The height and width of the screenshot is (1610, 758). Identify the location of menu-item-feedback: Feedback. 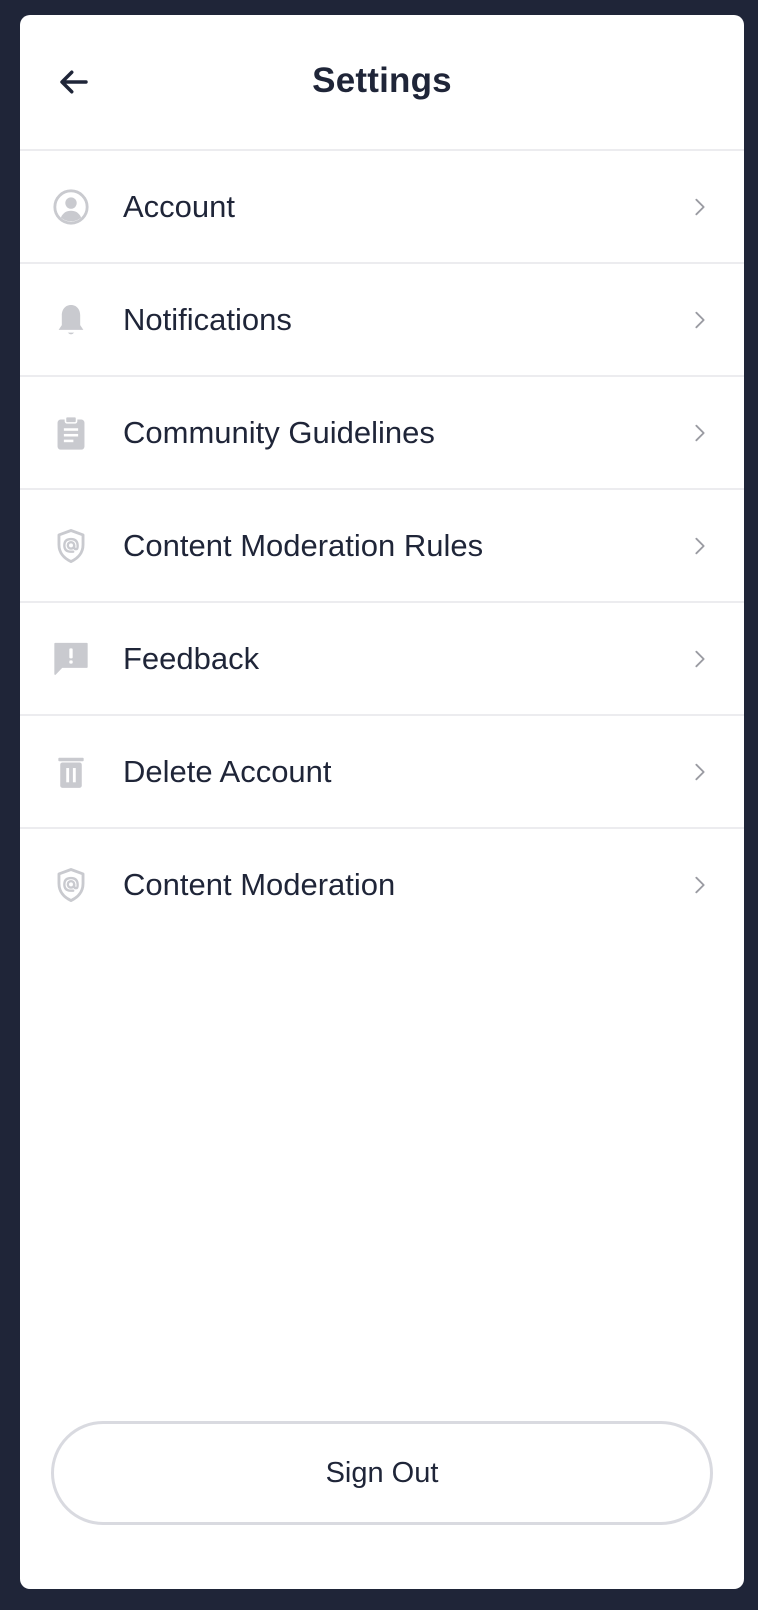
(382, 659).